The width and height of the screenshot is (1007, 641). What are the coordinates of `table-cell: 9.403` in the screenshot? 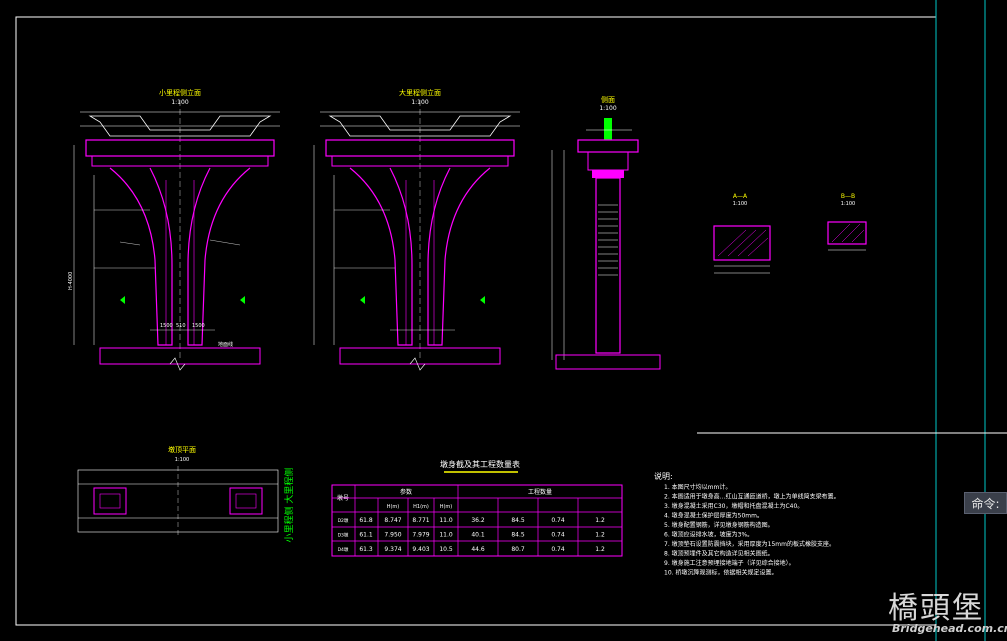 It's located at (420, 549).